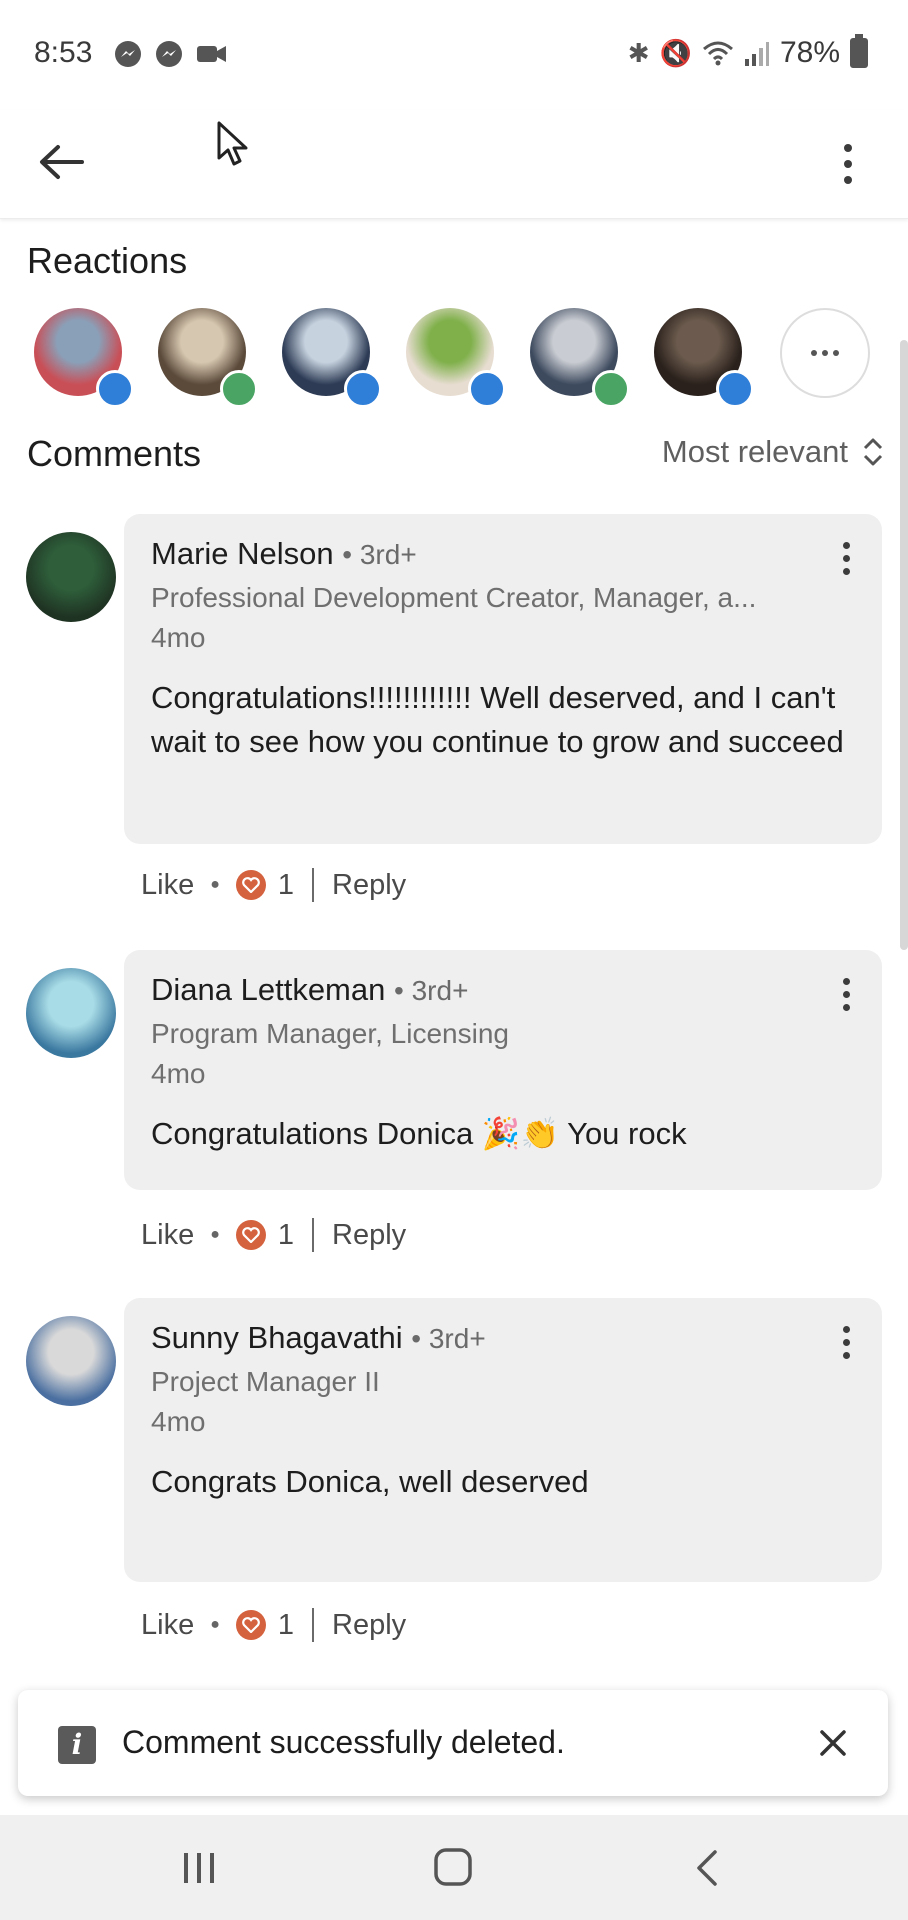 The width and height of the screenshot is (908, 1920). I want to click on battery-icon, so click(859, 51).